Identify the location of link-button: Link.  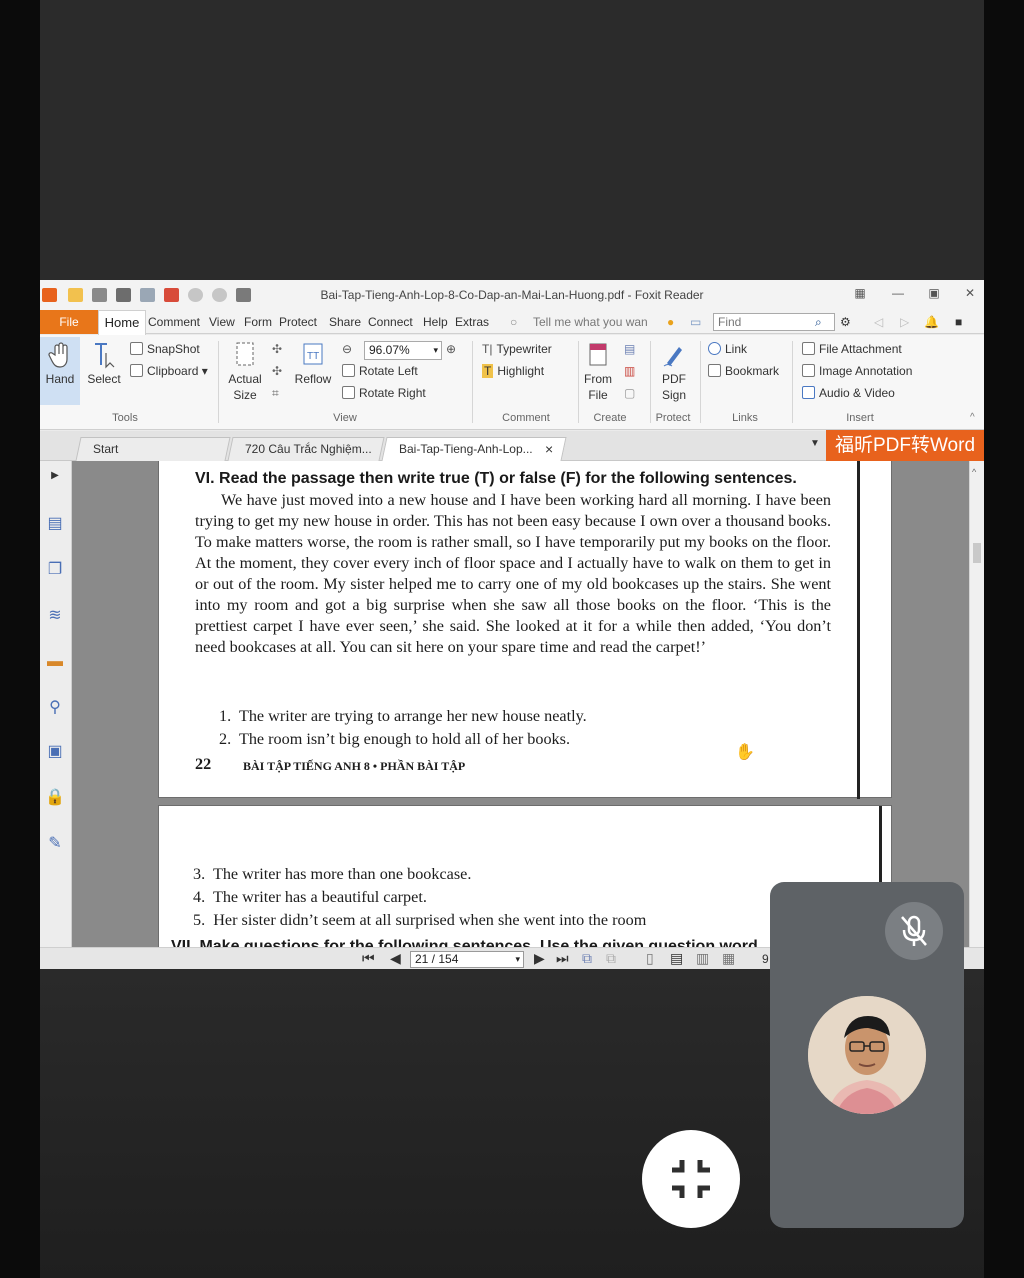
(727, 349).